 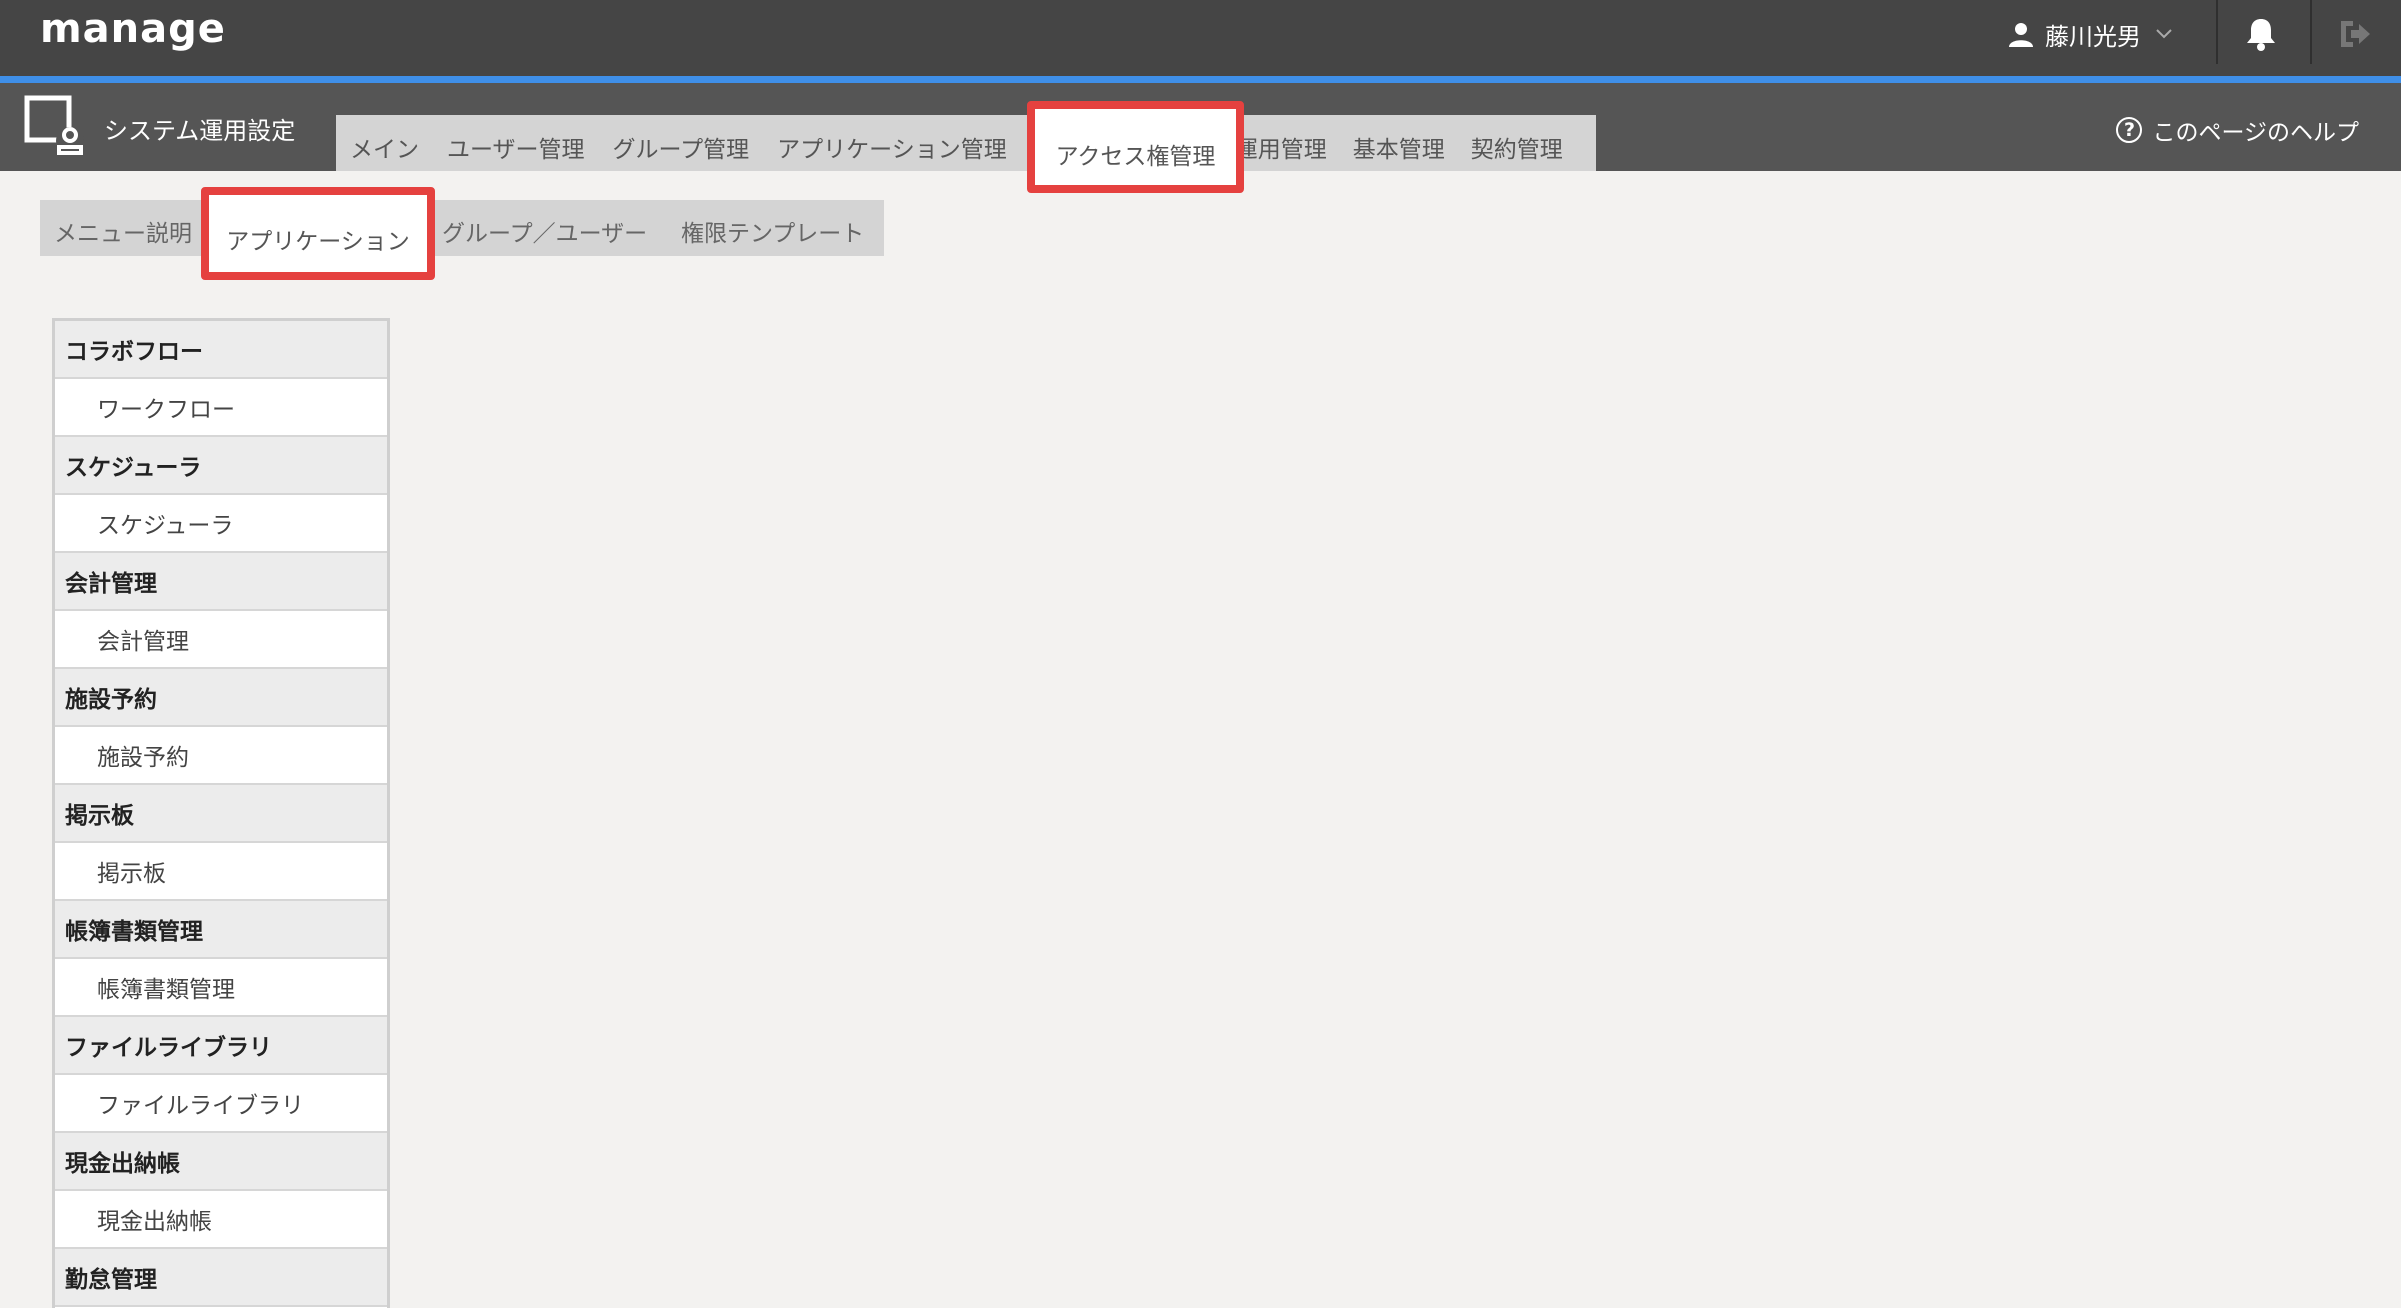 I want to click on tab-main: メイン, so click(x=384, y=143).